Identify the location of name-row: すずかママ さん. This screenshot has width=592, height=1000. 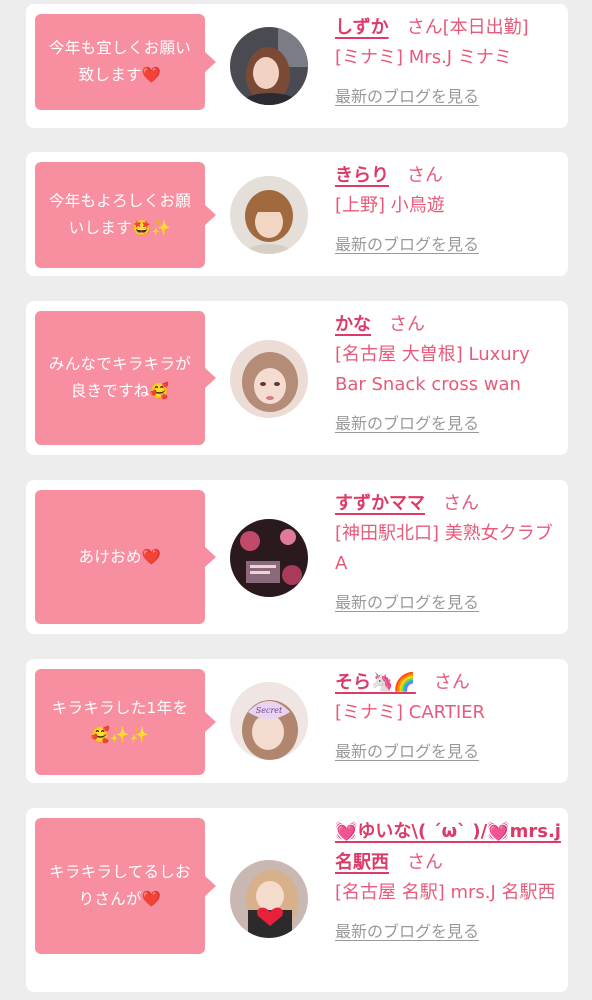
(448, 503).